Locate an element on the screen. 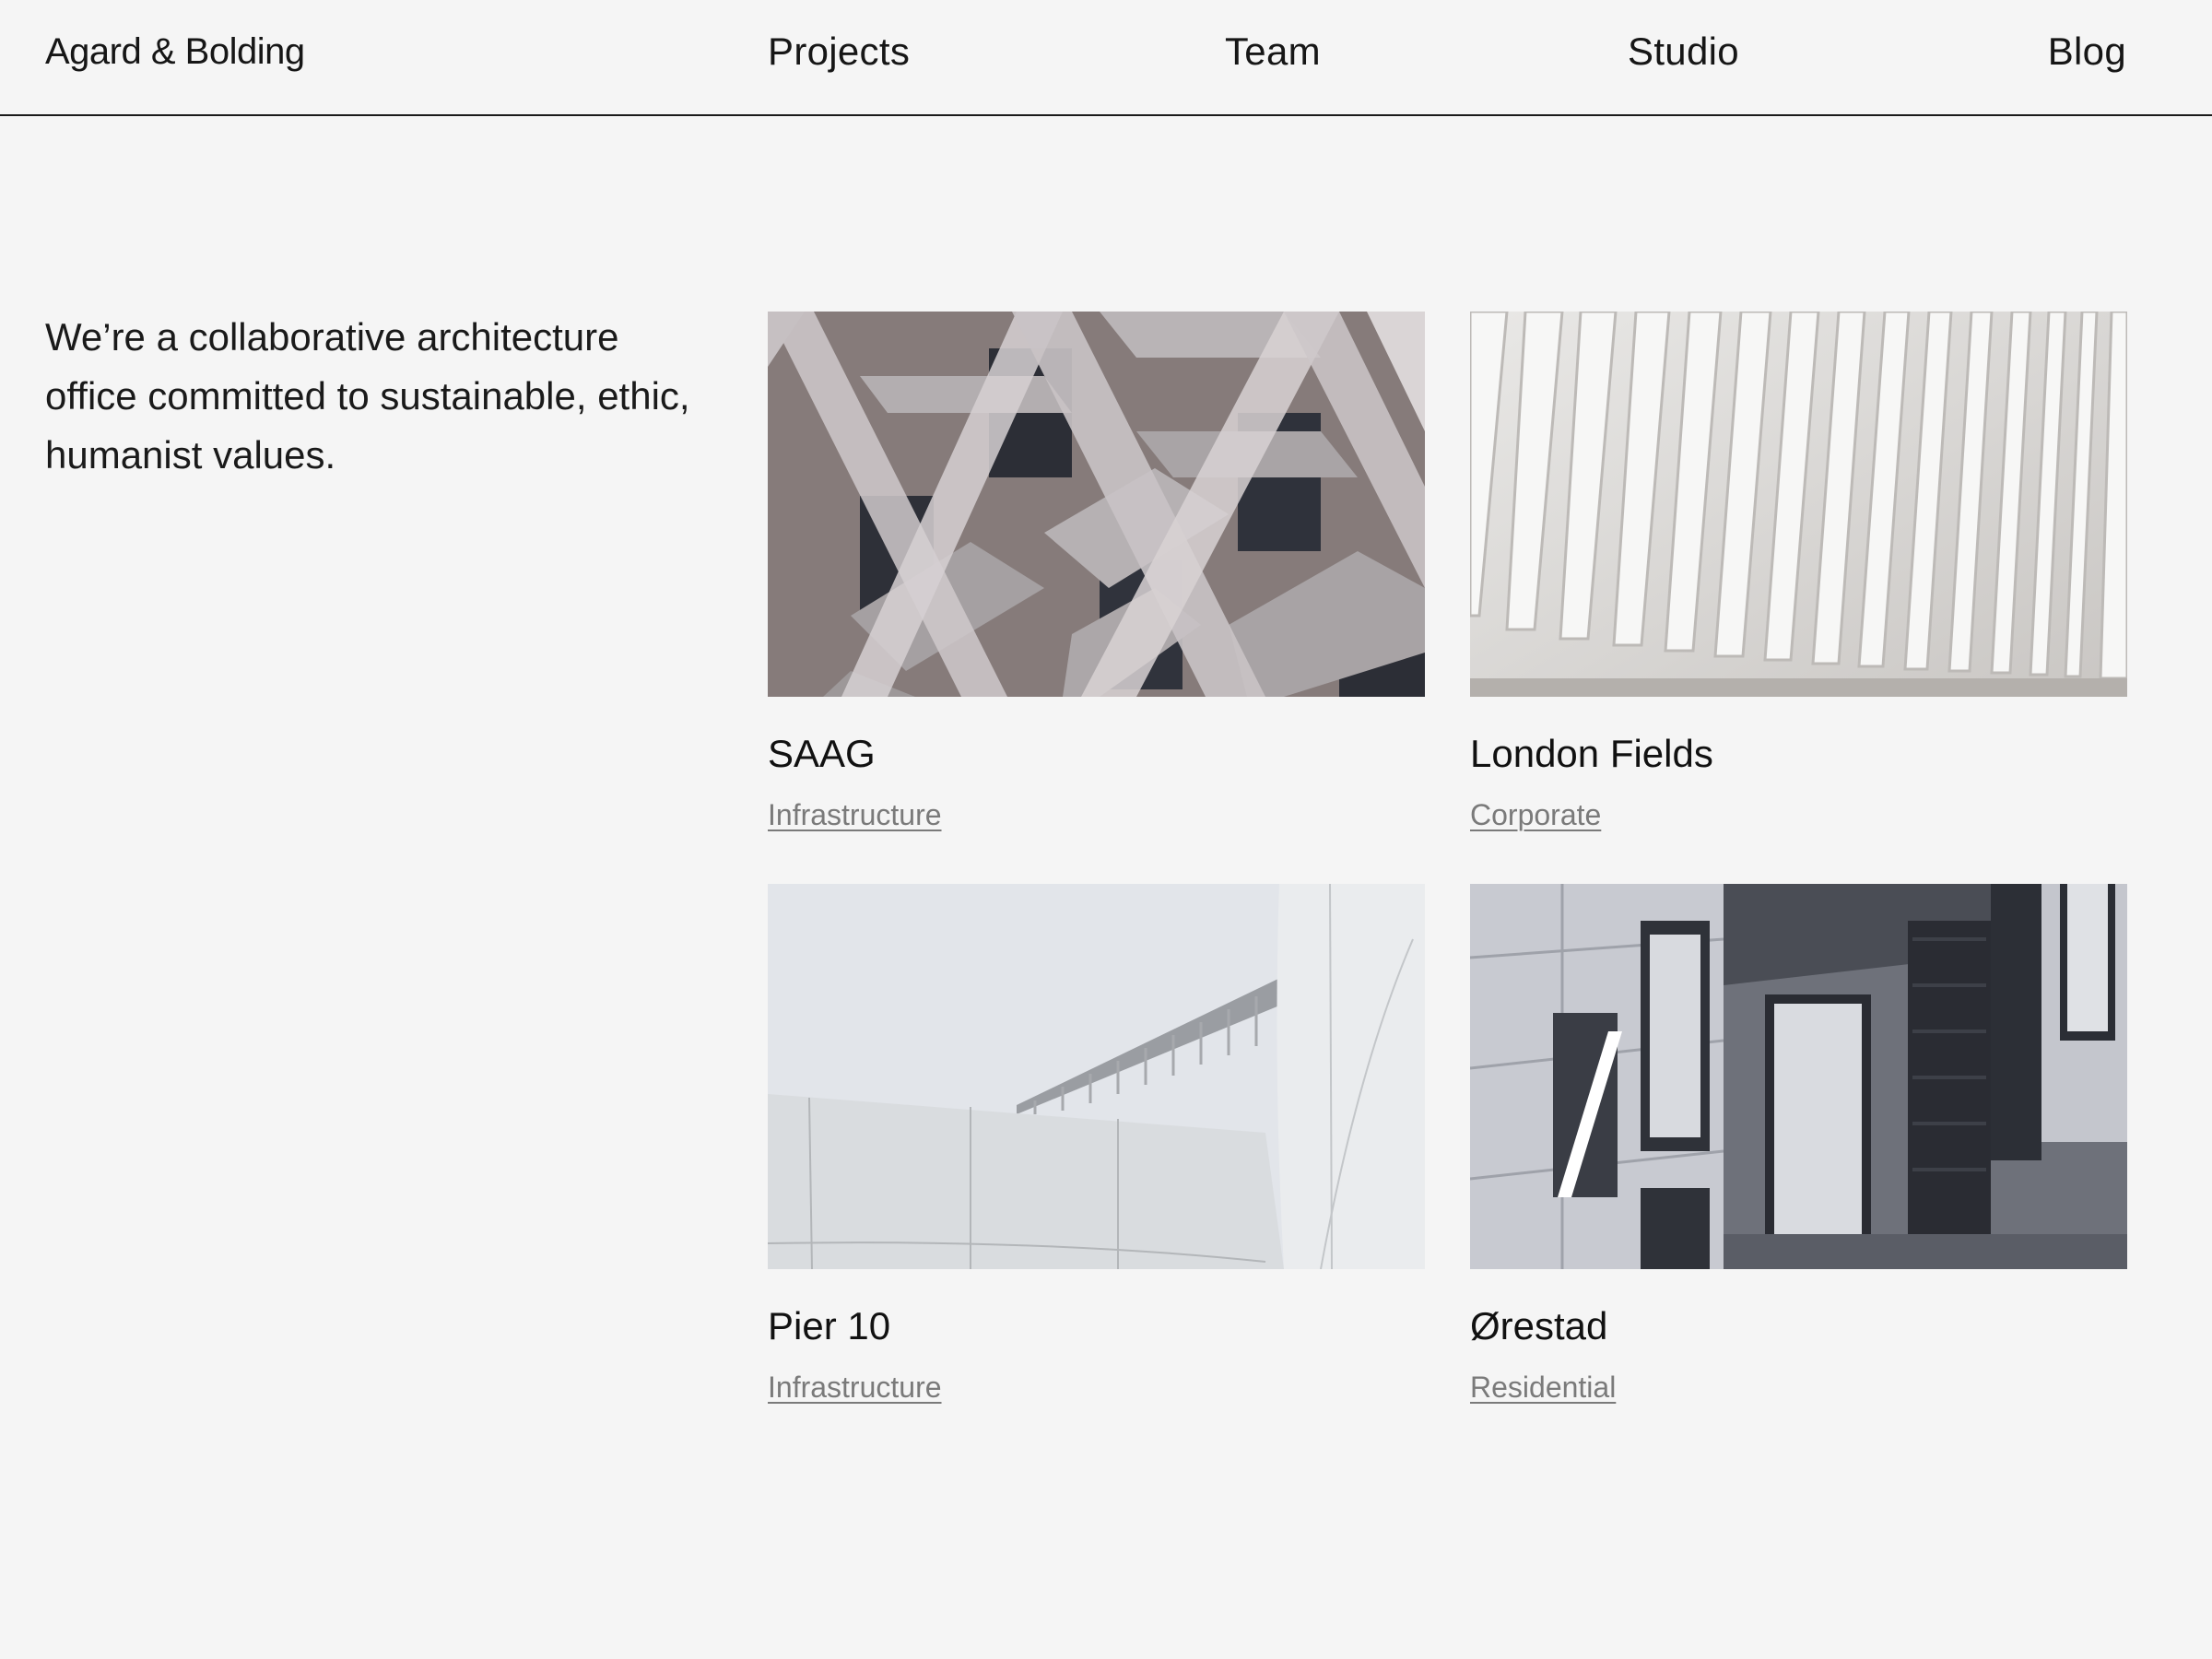 This screenshot has height=1659, width=2212. saag-facade-image is located at coordinates (1096, 504).